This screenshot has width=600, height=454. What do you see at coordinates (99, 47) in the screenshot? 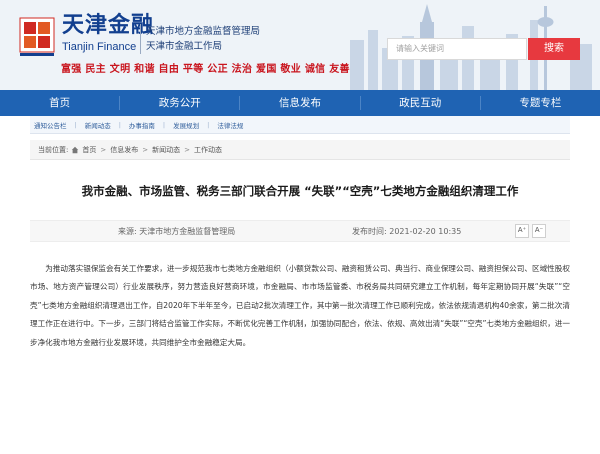
I see `site-logo-subtitle: Tianjin Finance` at bounding box center [99, 47].